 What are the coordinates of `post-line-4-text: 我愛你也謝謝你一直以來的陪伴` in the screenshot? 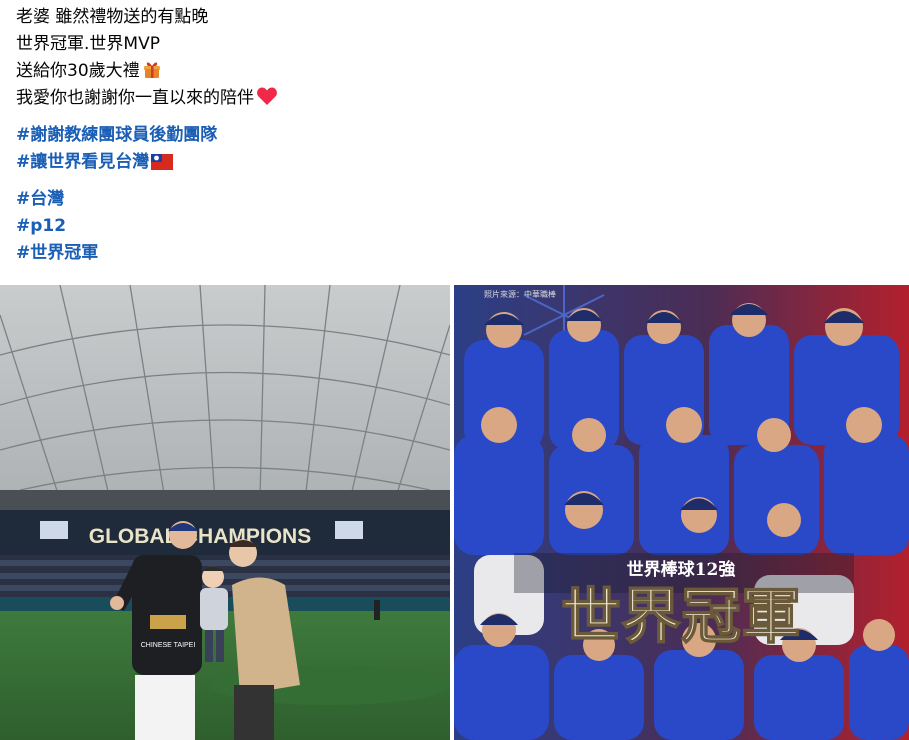 It's located at (135, 98).